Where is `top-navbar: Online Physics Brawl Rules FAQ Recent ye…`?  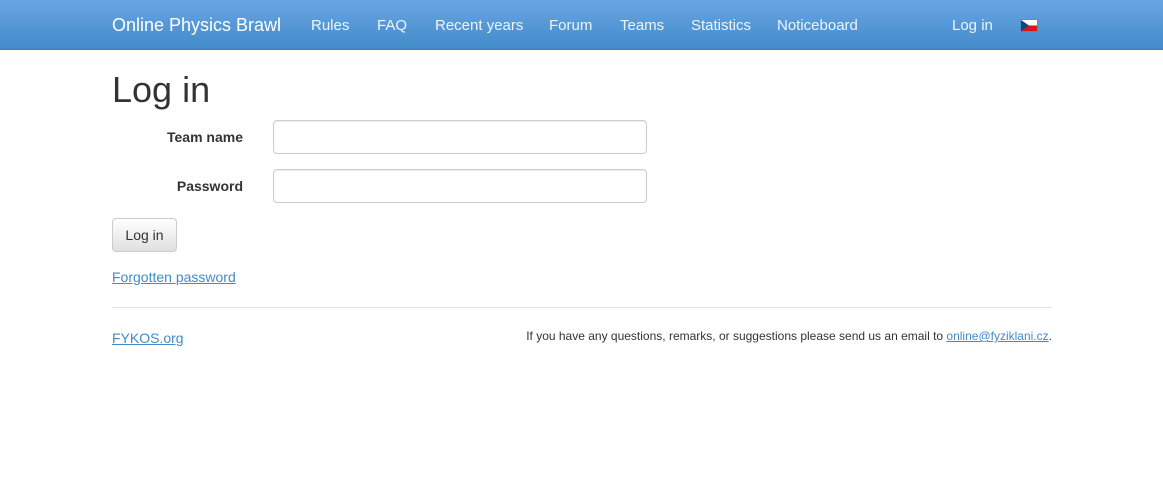
top-navbar: Online Physics Brawl Rules FAQ Recent ye… is located at coordinates (581, 25).